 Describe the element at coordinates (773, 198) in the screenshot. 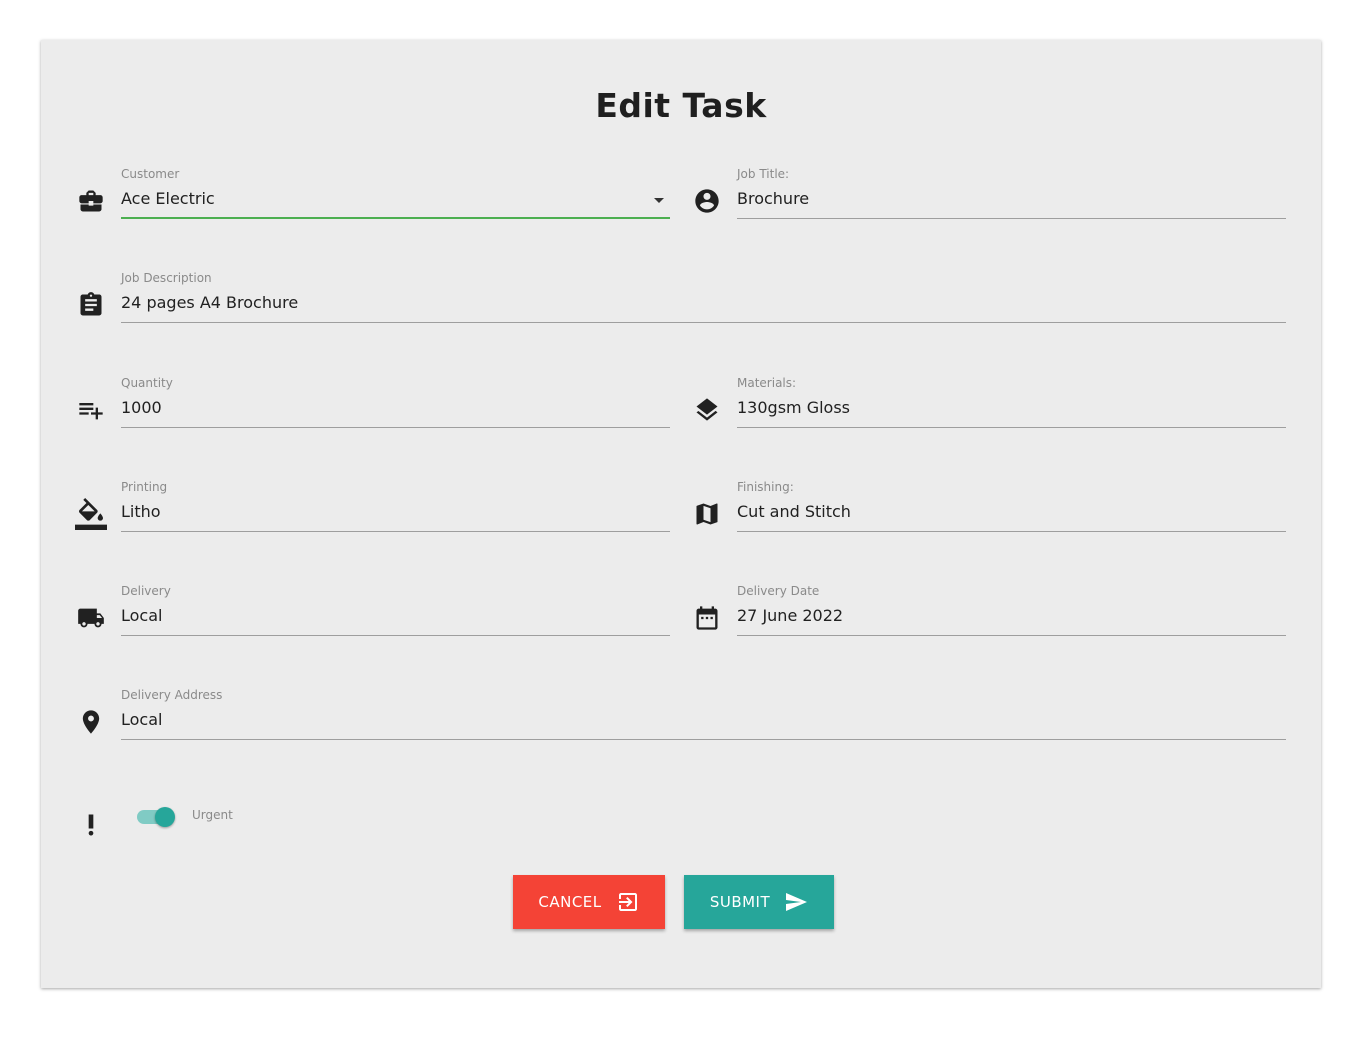

I see `job-title-value: Brochure` at that location.